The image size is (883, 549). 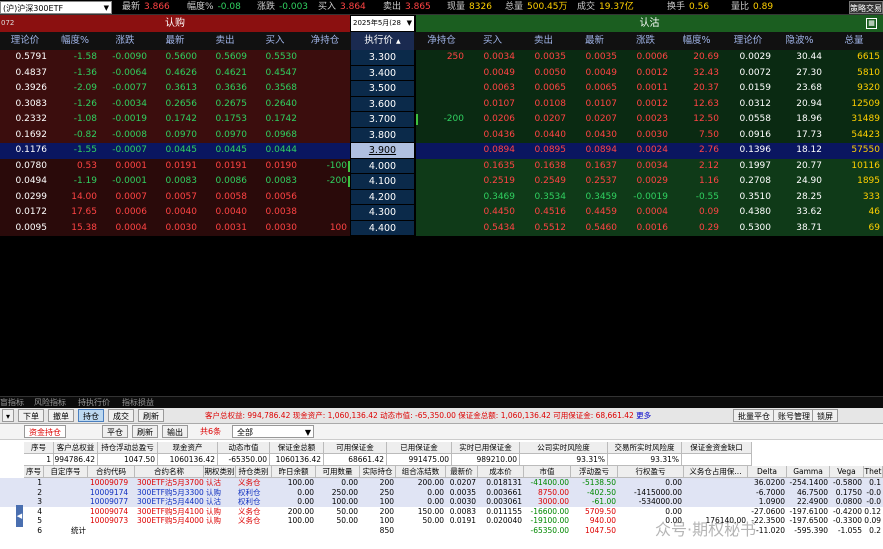 What do you see at coordinates (214, 7) in the screenshot?
I see `quote-item: 幅度% -0.08` at bounding box center [214, 7].